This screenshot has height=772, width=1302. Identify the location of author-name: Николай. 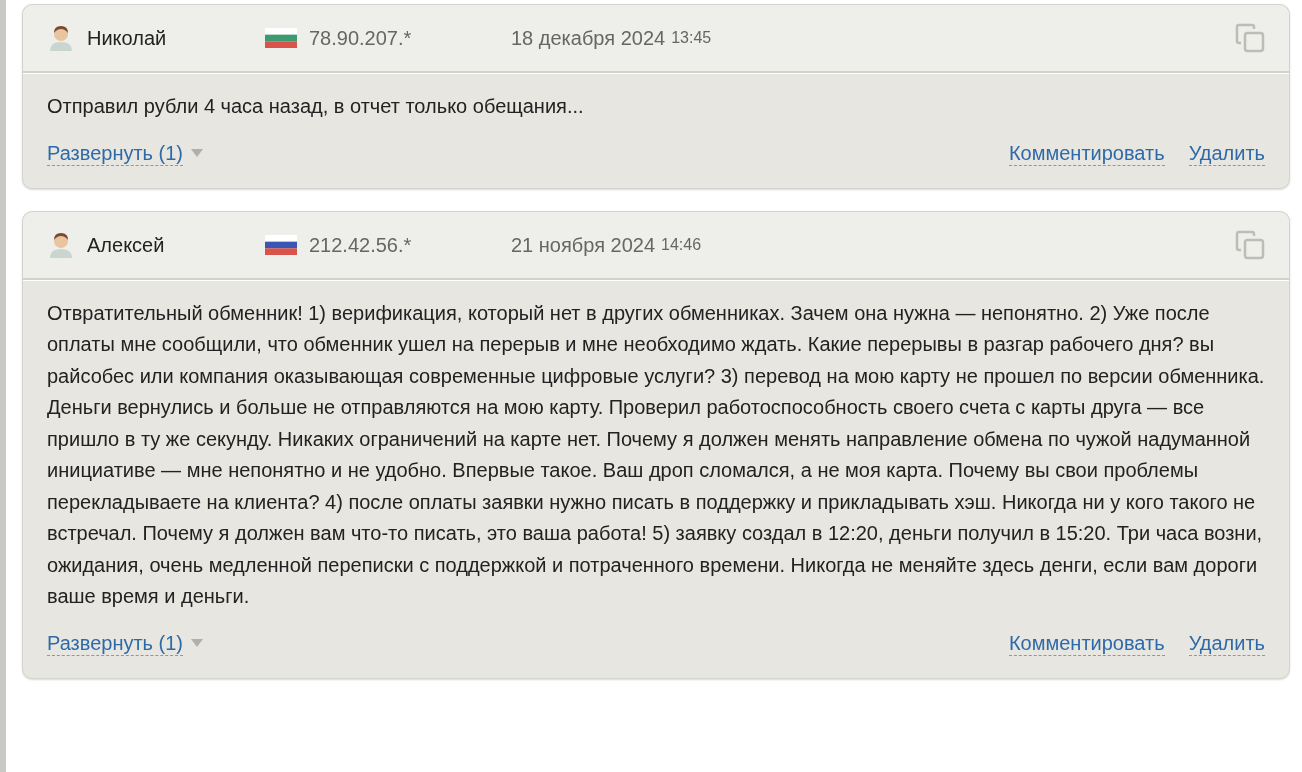
(127, 38).